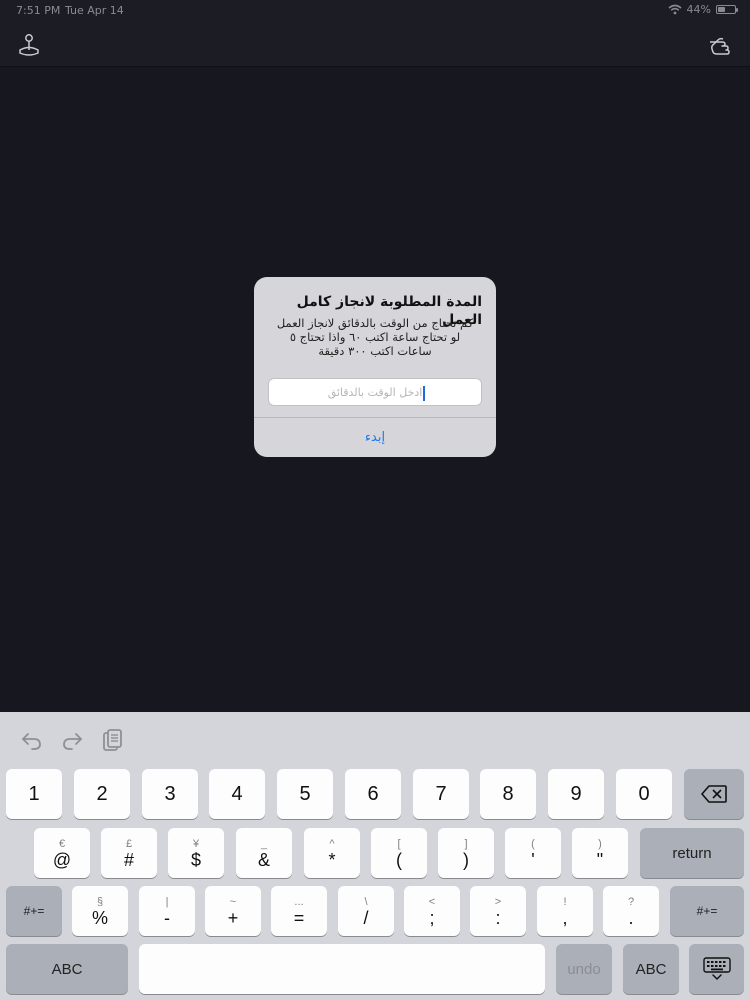  I want to click on key-hash: £ #, so click(129, 853).